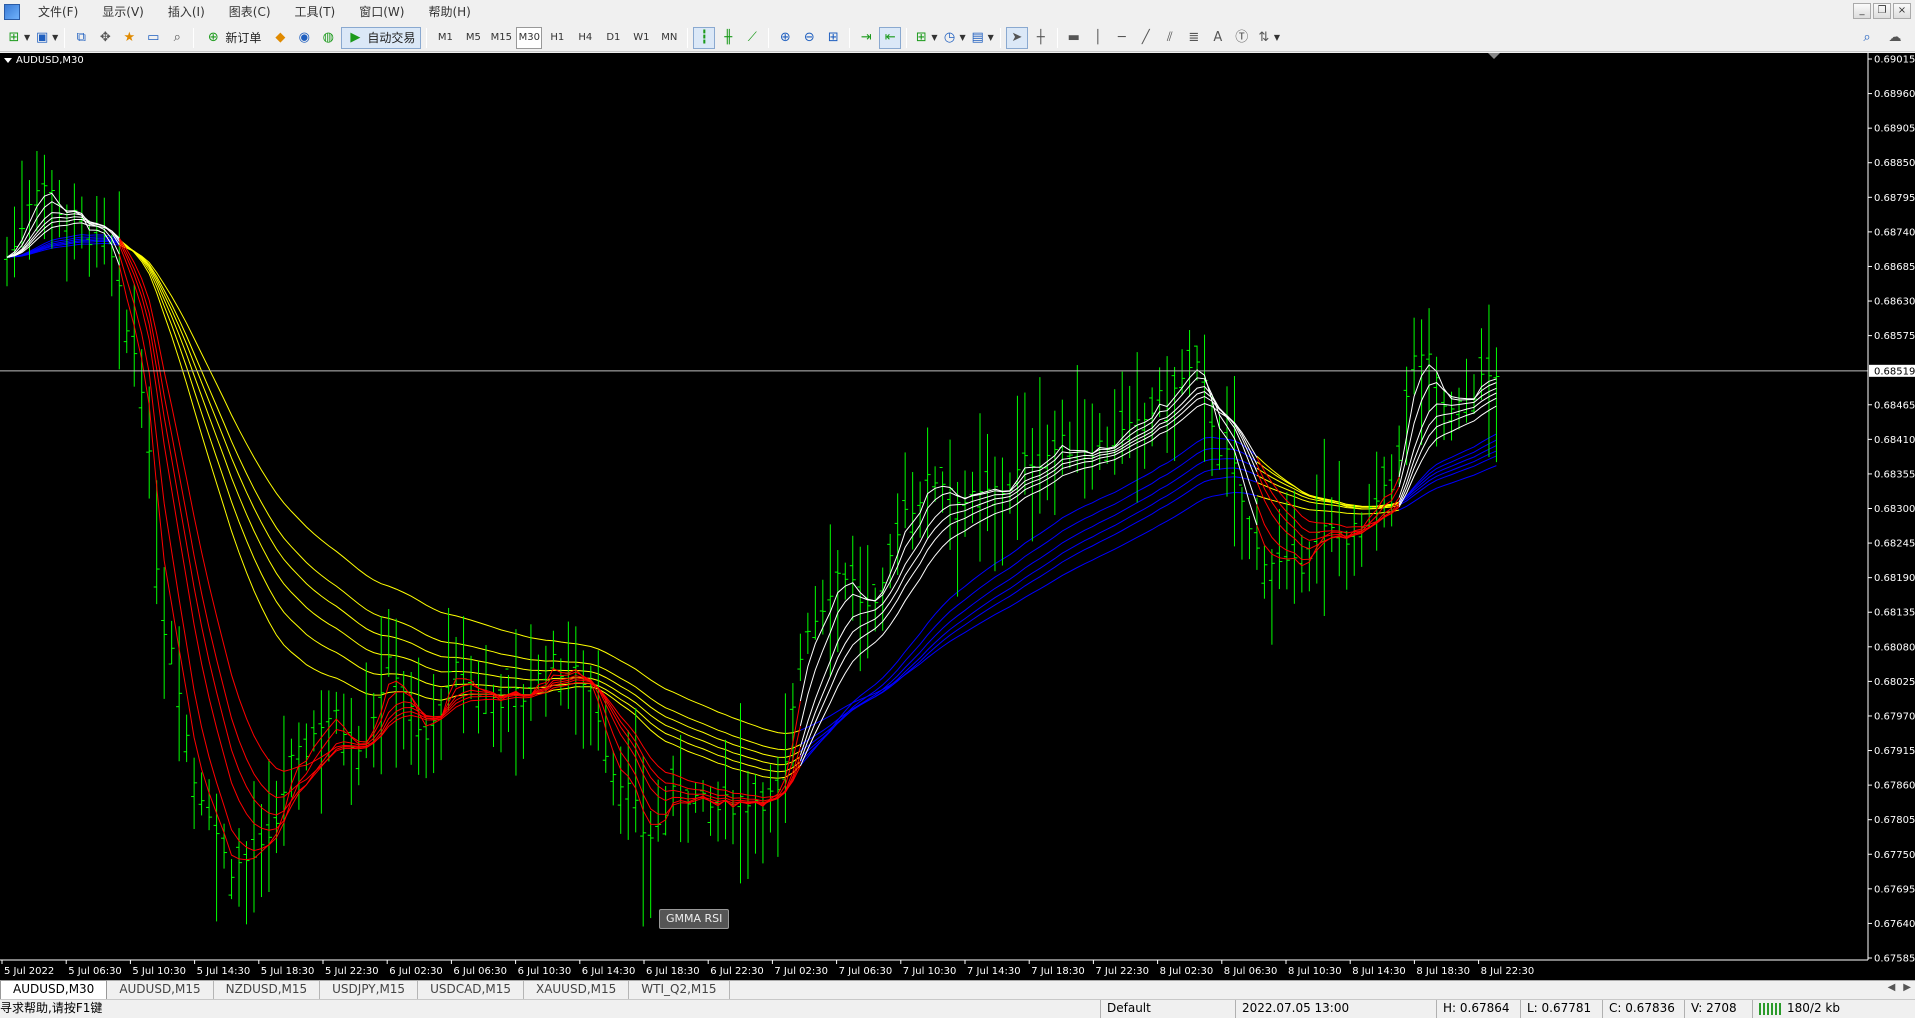  What do you see at coordinates (369, 990) in the screenshot?
I see `tab-usdjpy-m15: USDJPY,M15` at bounding box center [369, 990].